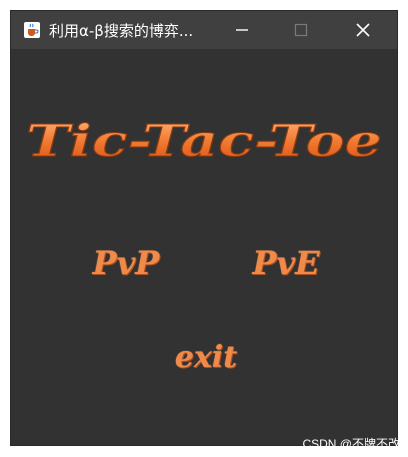 The width and height of the screenshot is (408, 457). Describe the element at coordinates (126, 263) in the screenshot. I see `pvp-button: PvP` at that location.